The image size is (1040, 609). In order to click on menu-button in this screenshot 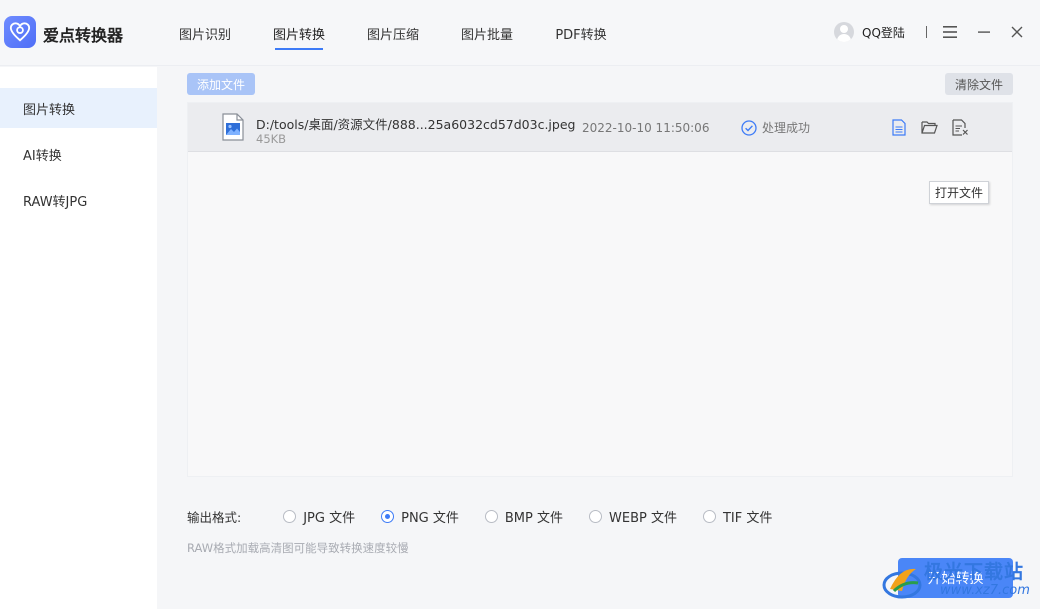, I will do `click(950, 32)`.